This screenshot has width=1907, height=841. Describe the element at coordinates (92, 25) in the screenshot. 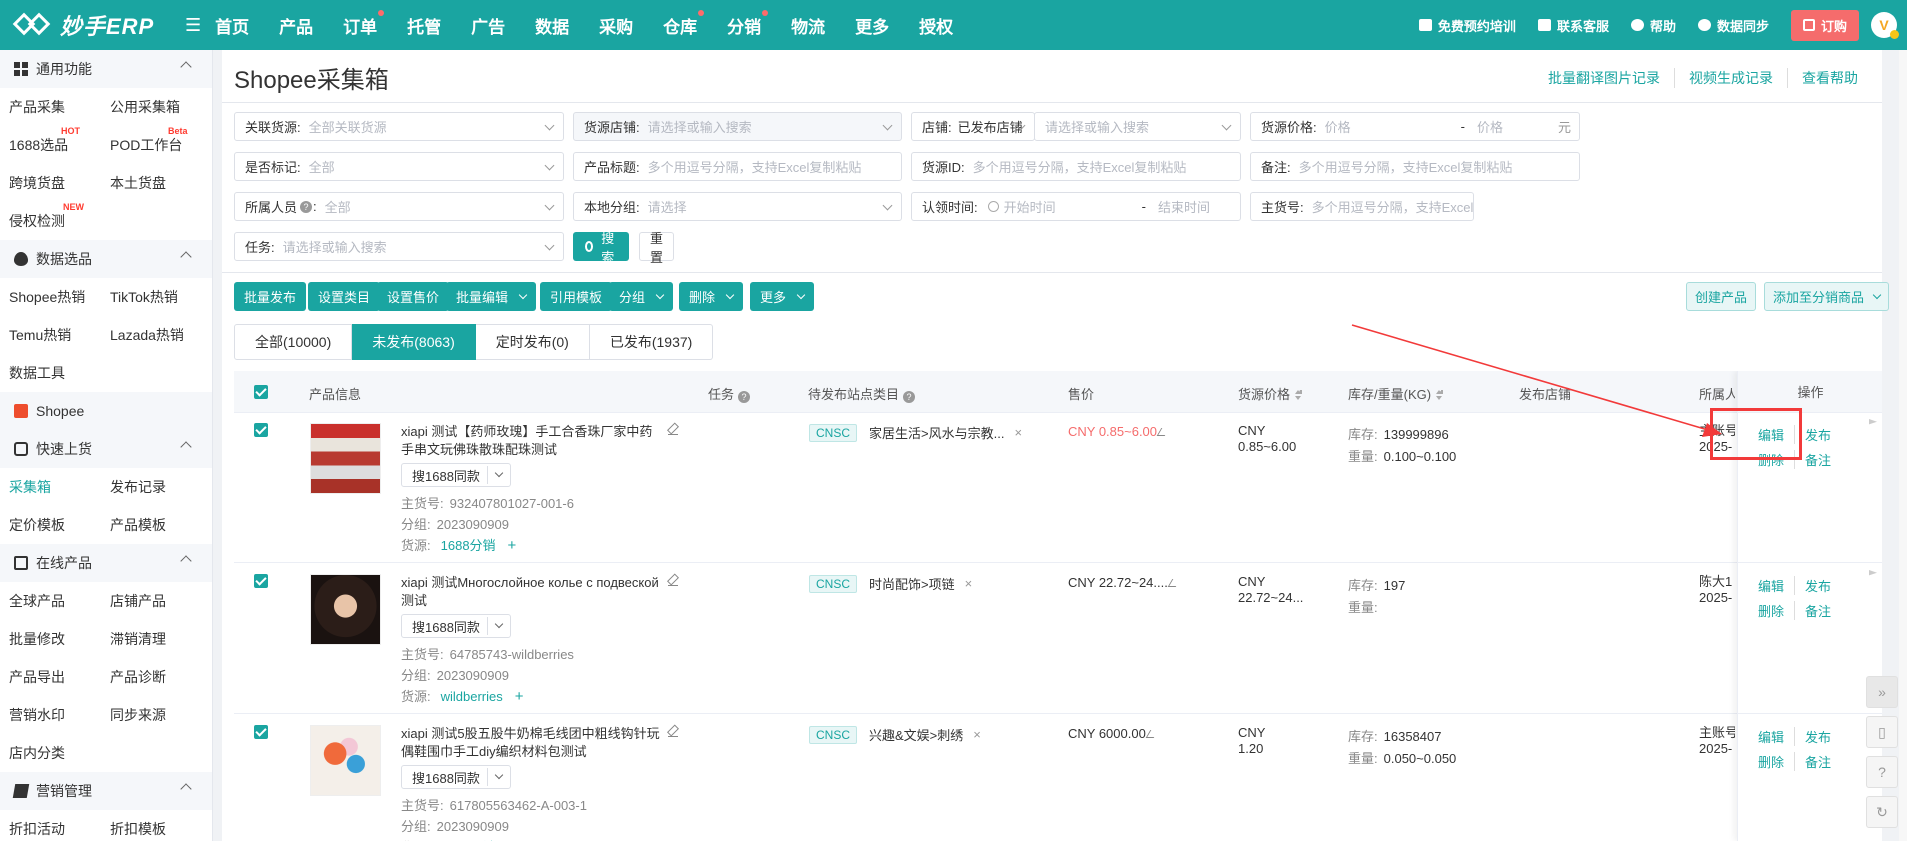

I see `brand-logo: 妙手ERP` at that location.